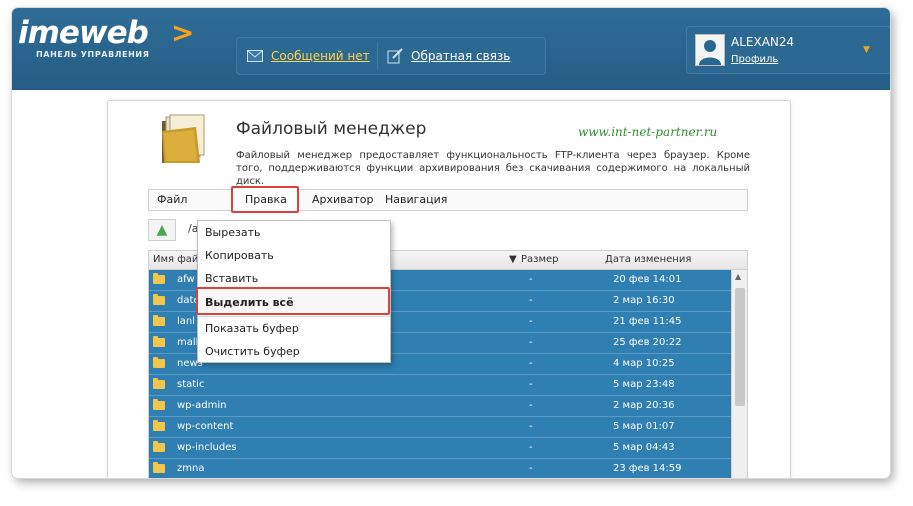 The height and width of the screenshot is (506, 913). I want to click on menu-file: Файл, so click(172, 199).